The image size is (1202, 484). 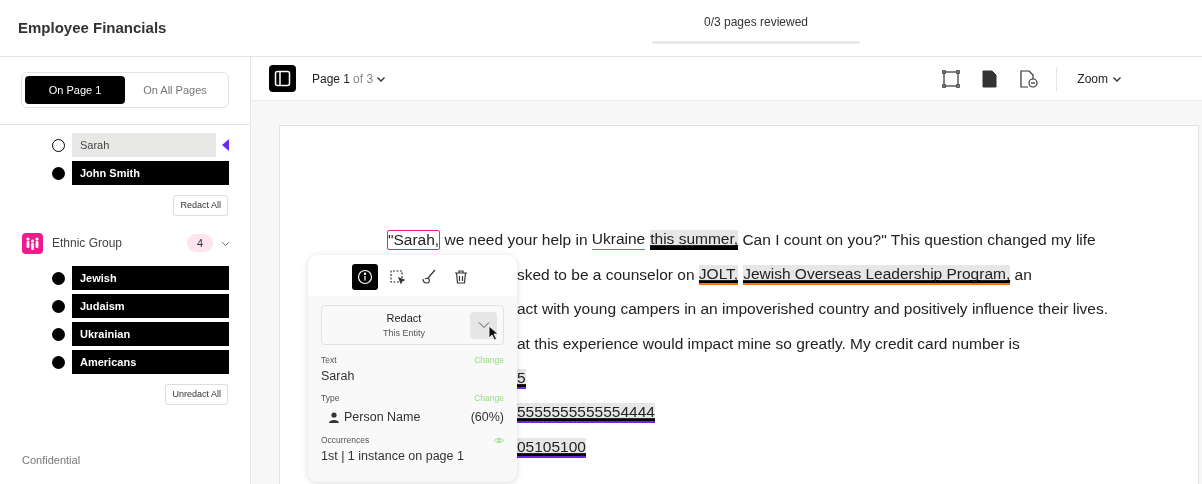 What do you see at coordinates (768, 344) in the screenshot?
I see `document-text: at this experience would impact mine so greatly. My credit card number is` at bounding box center [768, 344].